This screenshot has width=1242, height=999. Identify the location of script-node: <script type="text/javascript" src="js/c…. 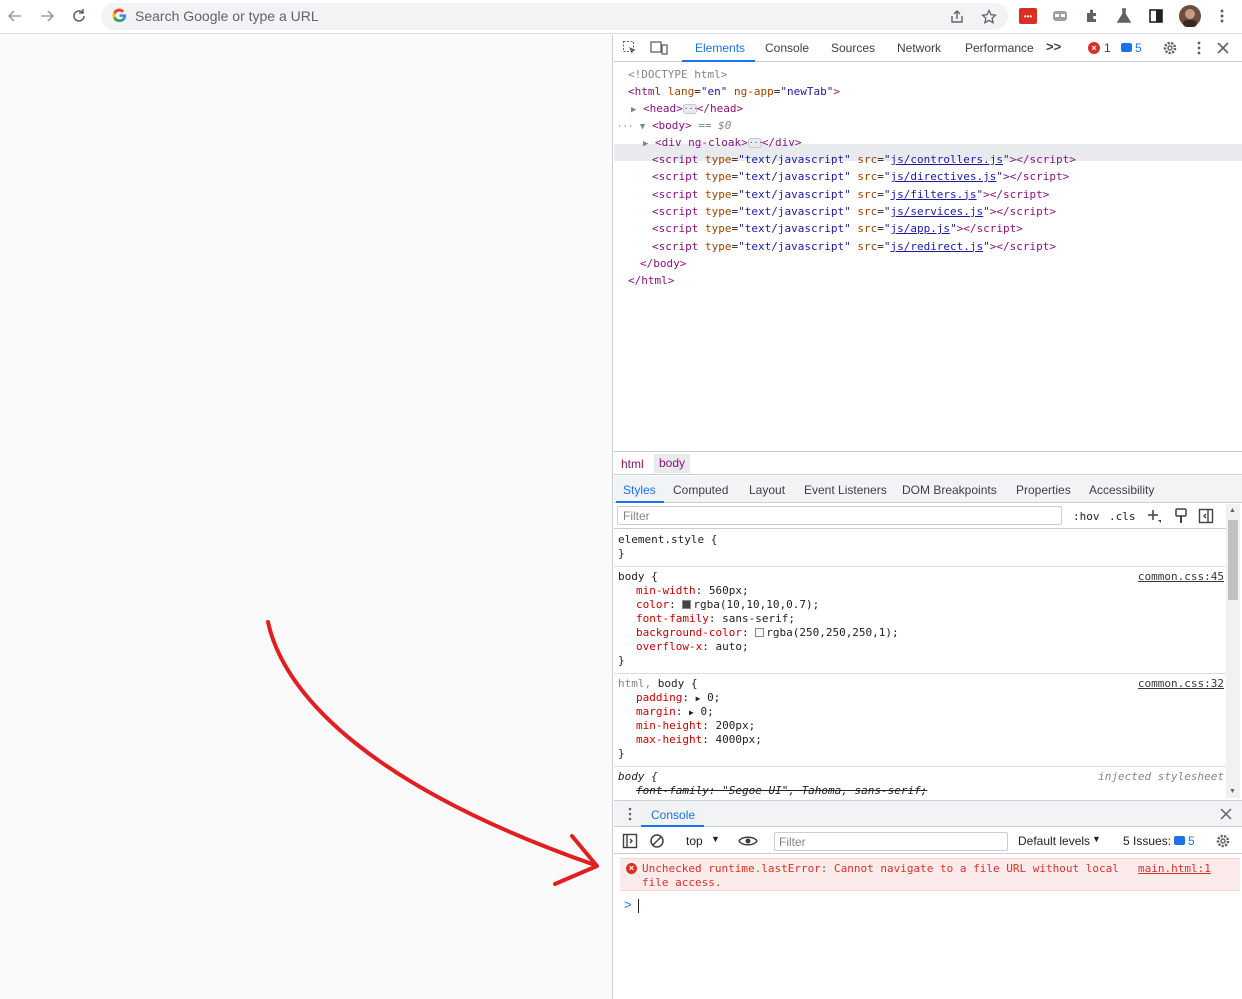
(864, 159).